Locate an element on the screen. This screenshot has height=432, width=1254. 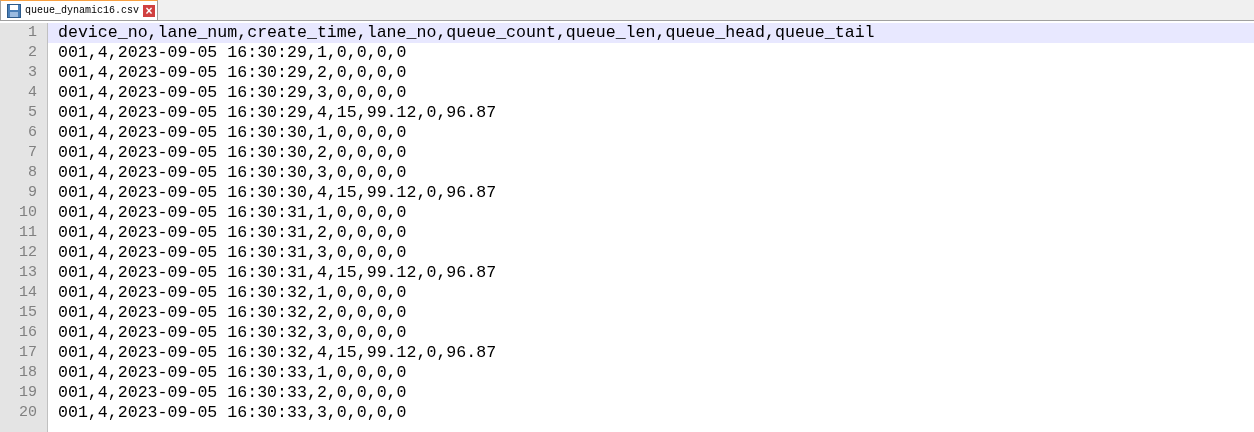
line-number-gutter is located at coordinates (24, 427).